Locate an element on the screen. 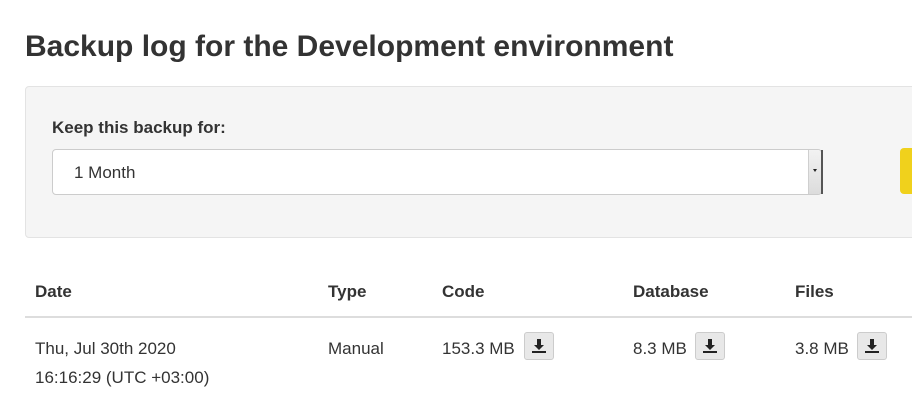  column-header-type: Type is located at coordinates (347, 291).